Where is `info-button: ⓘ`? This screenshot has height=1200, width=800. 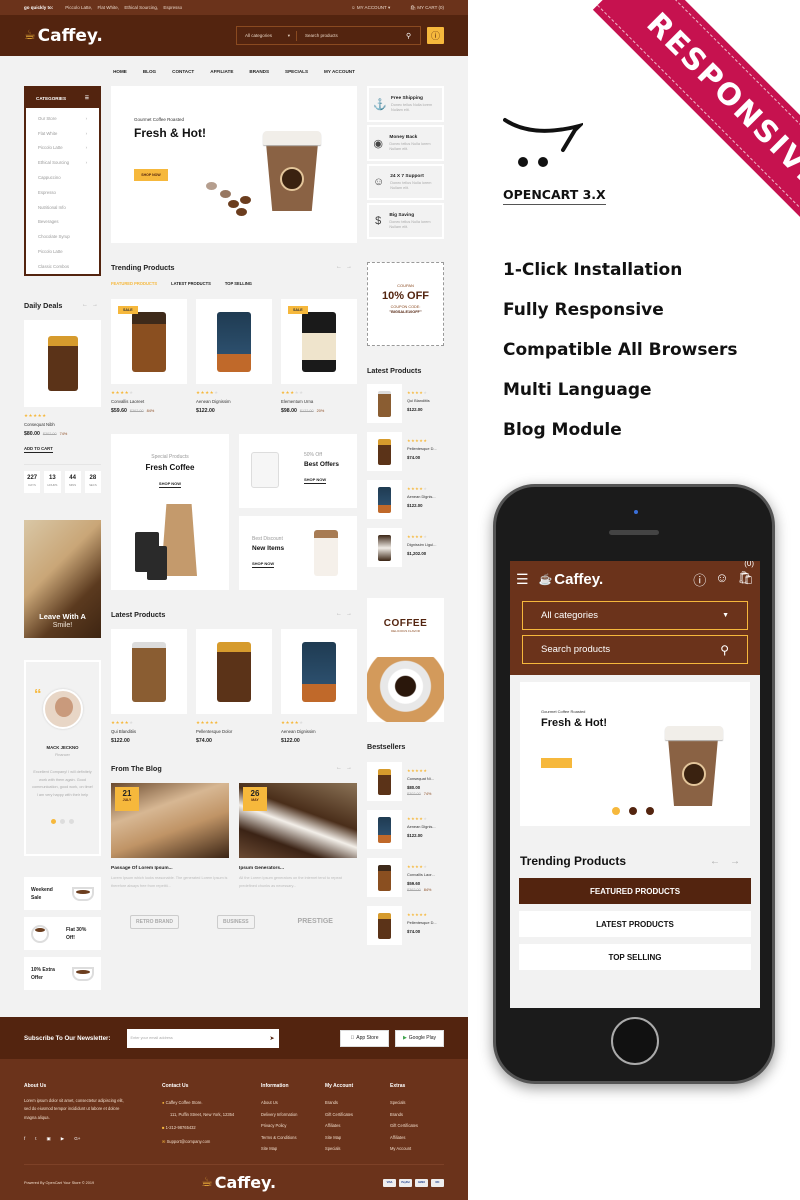
info-button: ⓘ is located at coordinates (435, 35).